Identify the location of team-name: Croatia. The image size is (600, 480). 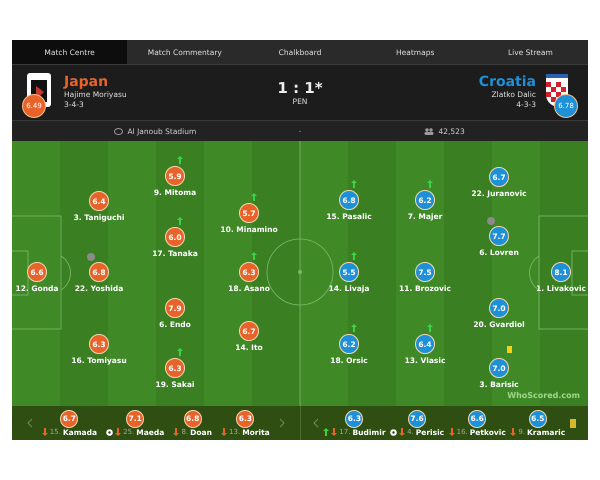
(507, 82).